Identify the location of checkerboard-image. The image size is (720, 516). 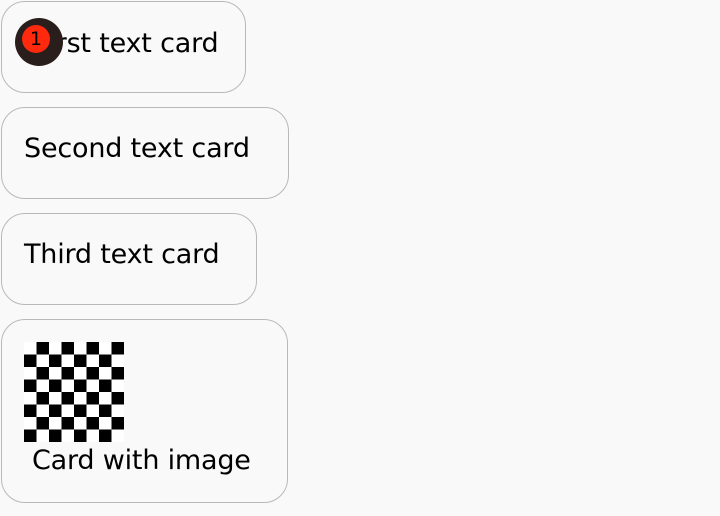
(74, 392).